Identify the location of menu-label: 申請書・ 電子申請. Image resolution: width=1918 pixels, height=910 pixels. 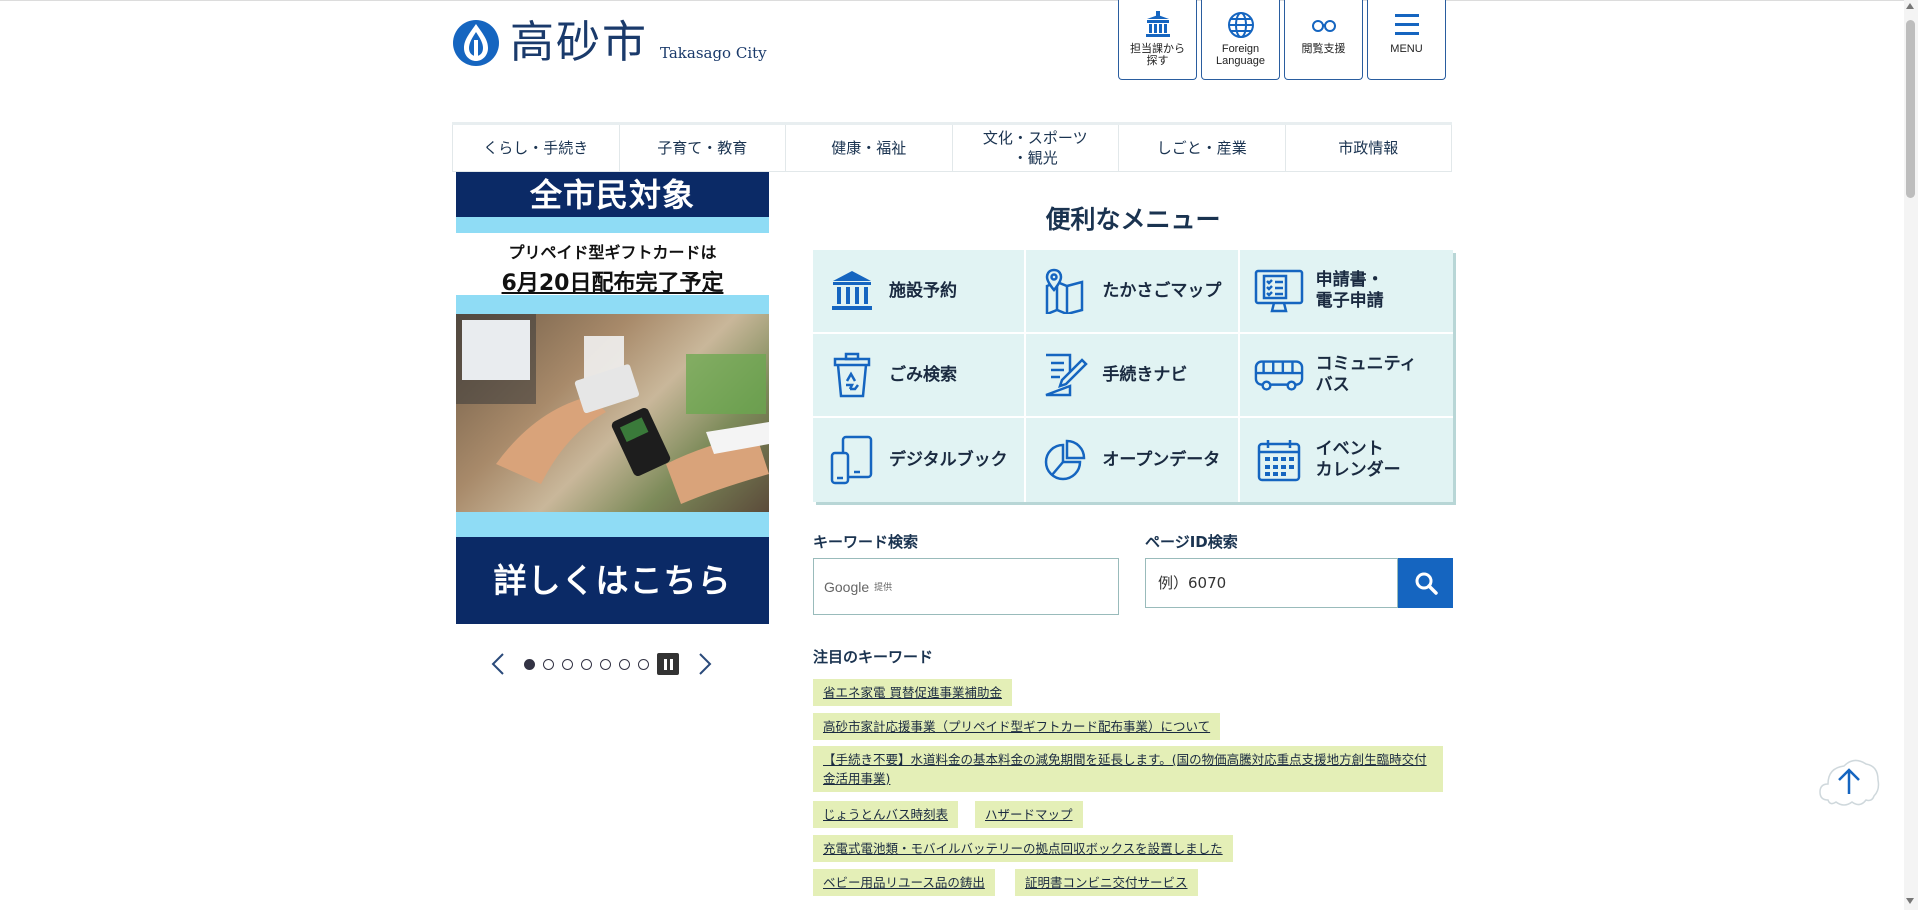
(1349, 290).